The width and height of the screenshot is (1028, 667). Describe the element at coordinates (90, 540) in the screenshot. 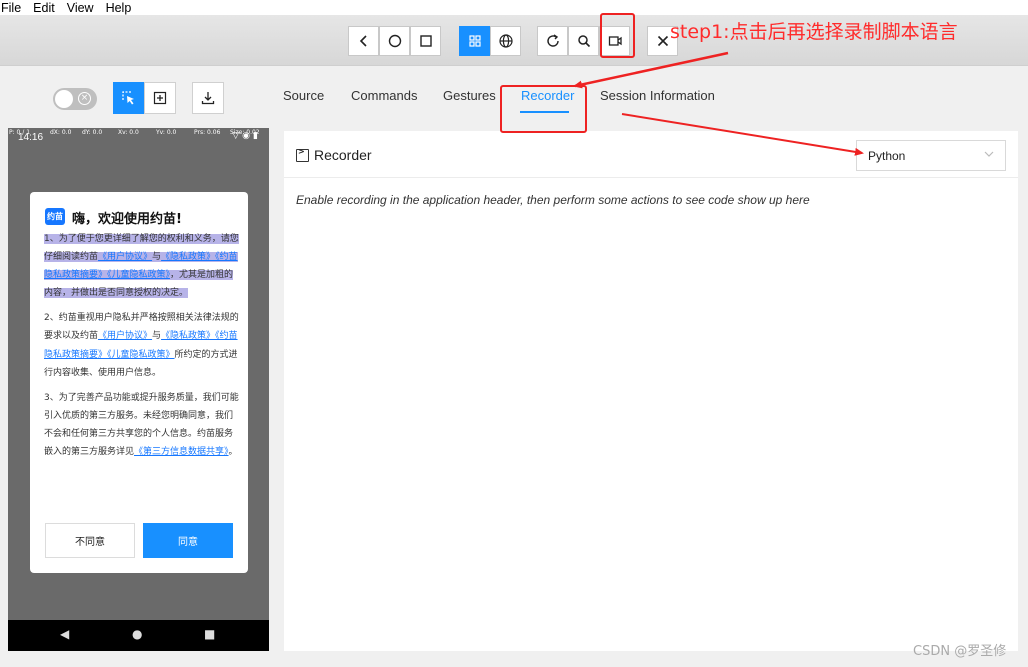

I see `disagree-button: 不同意` at that location.